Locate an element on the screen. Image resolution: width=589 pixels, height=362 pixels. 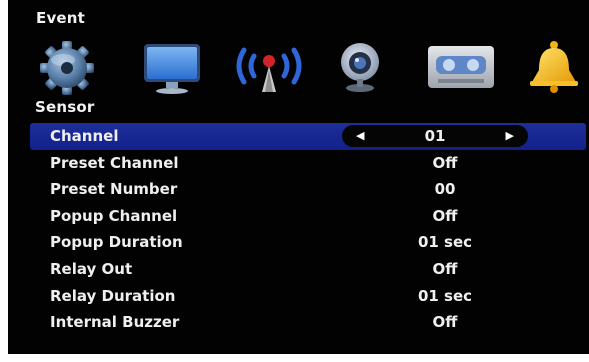
monitor-icon is located at coordinates (172, 66).